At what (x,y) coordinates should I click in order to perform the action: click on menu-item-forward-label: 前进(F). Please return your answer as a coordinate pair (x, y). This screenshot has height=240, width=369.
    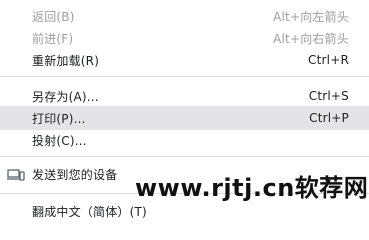
    Looking at the image, I should click on (53, 38).